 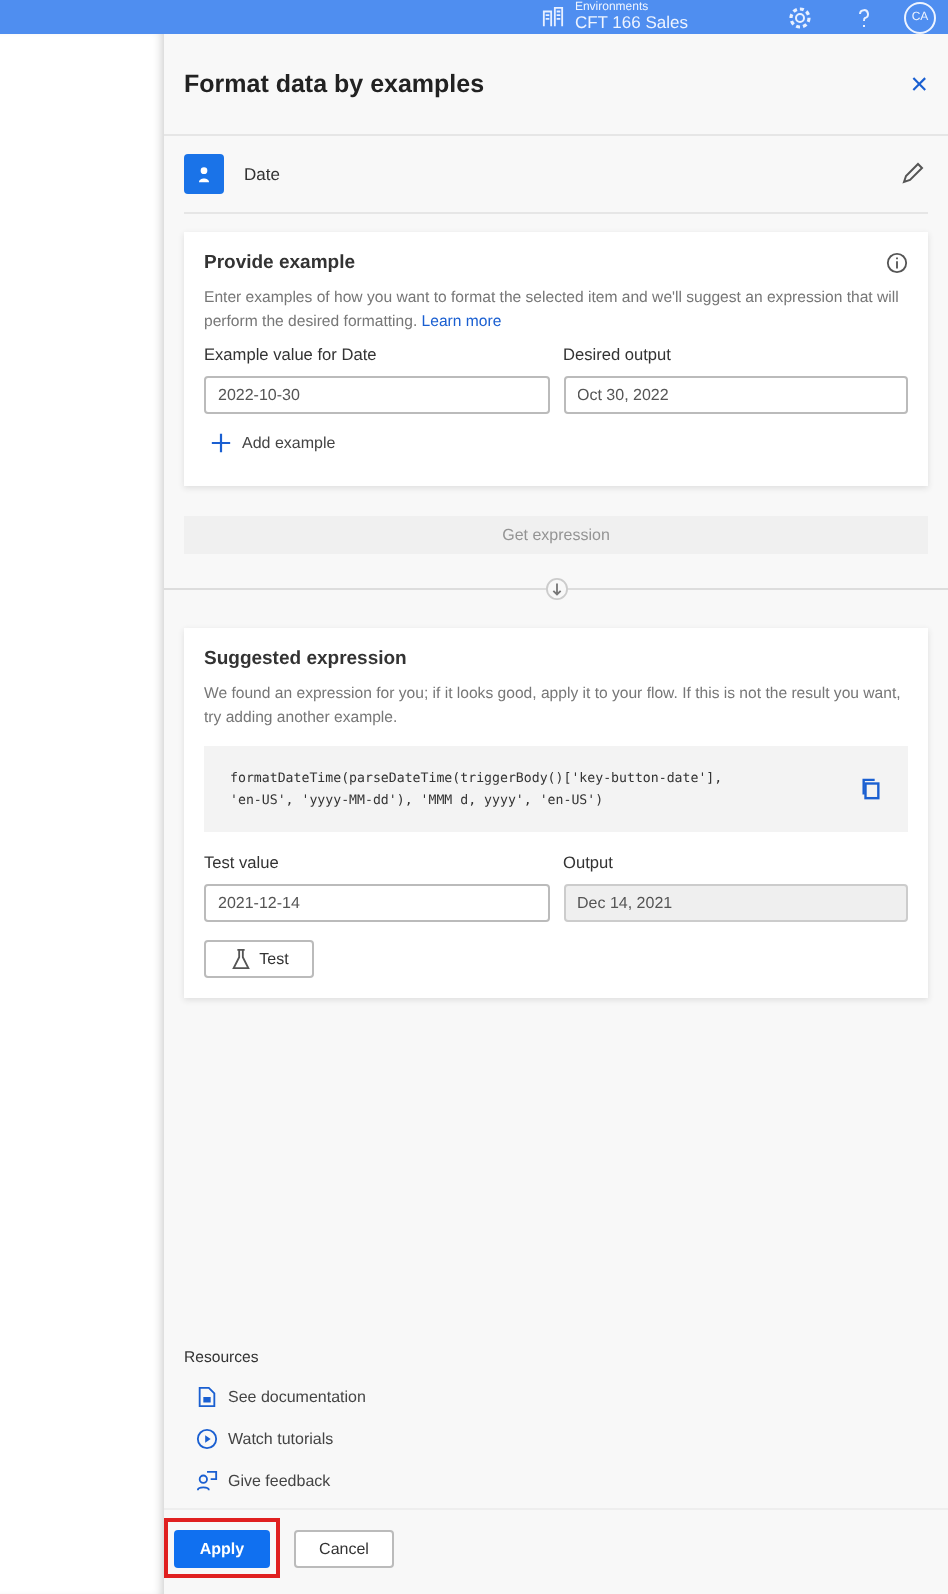 What do you see at coordinates (556, 1481) in the screenshot?
I see `resource-link: Give feedback` at bounding box center [556, 1481].